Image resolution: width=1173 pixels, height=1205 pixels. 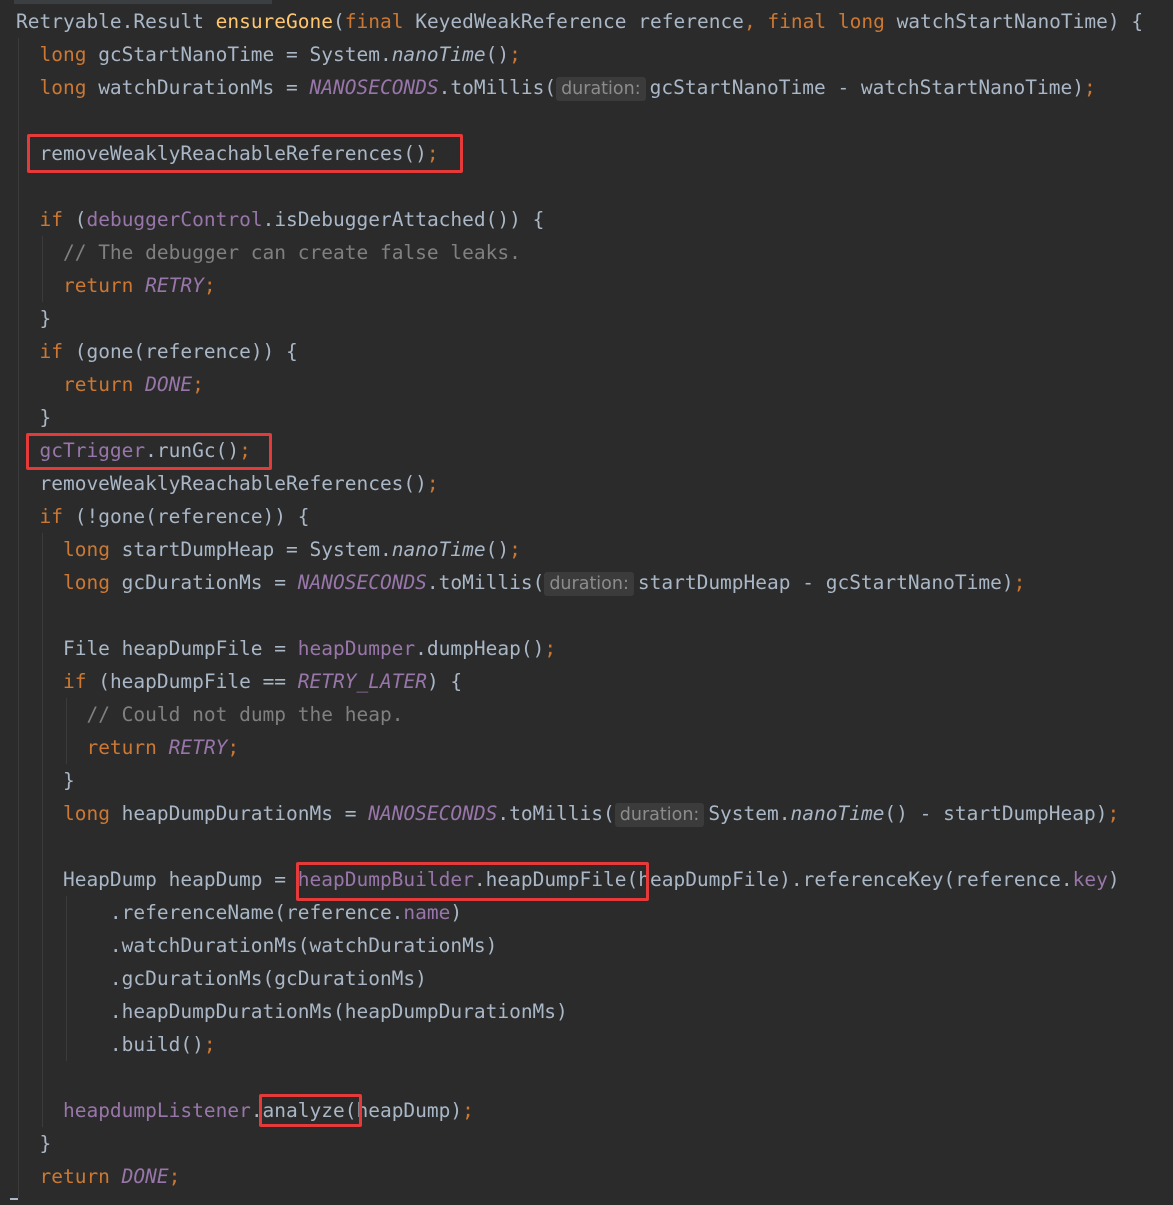 I want to click on code-line: heapdumpListener.analyze(heapDump);, so click(x=245, y=1110).